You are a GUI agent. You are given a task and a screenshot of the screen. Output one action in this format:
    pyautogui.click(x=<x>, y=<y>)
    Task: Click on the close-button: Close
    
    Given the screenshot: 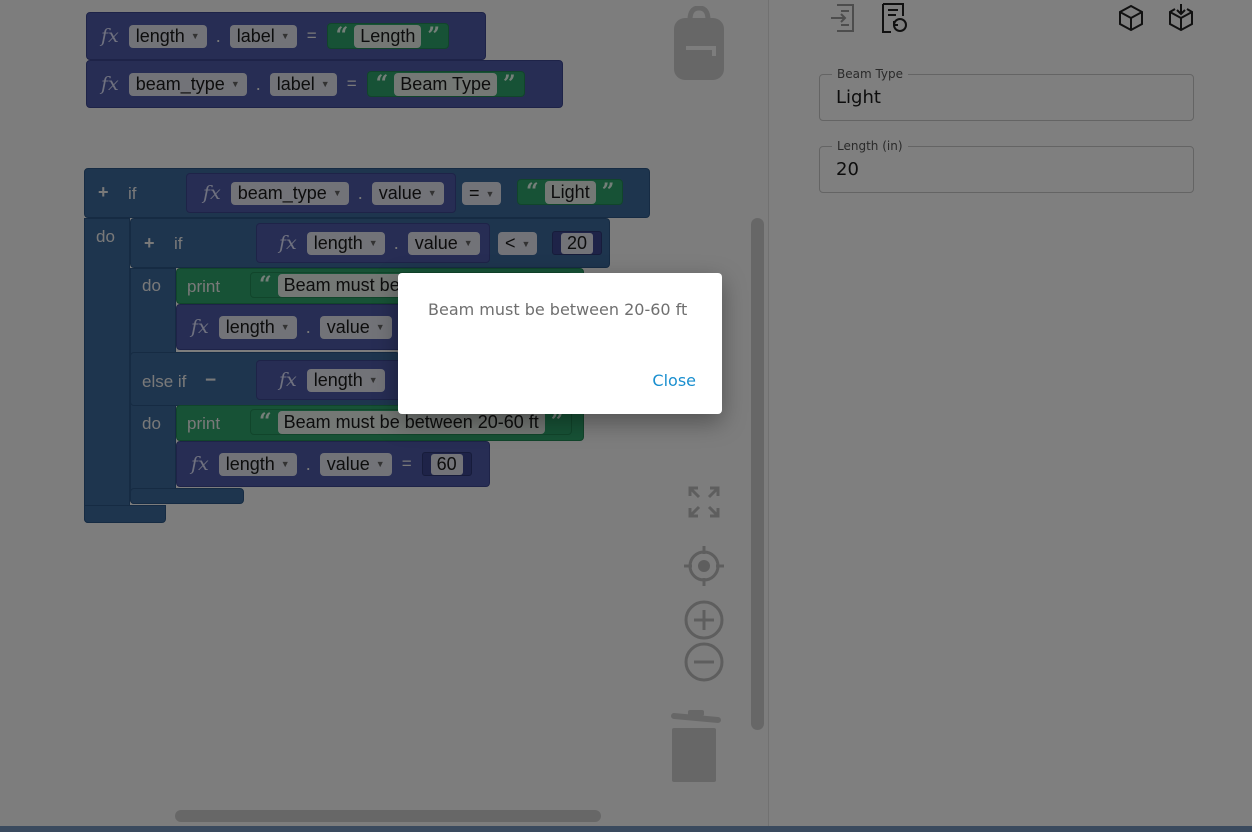 What is the action you would take?
    pyautogui.click(x=674, y=380)
    